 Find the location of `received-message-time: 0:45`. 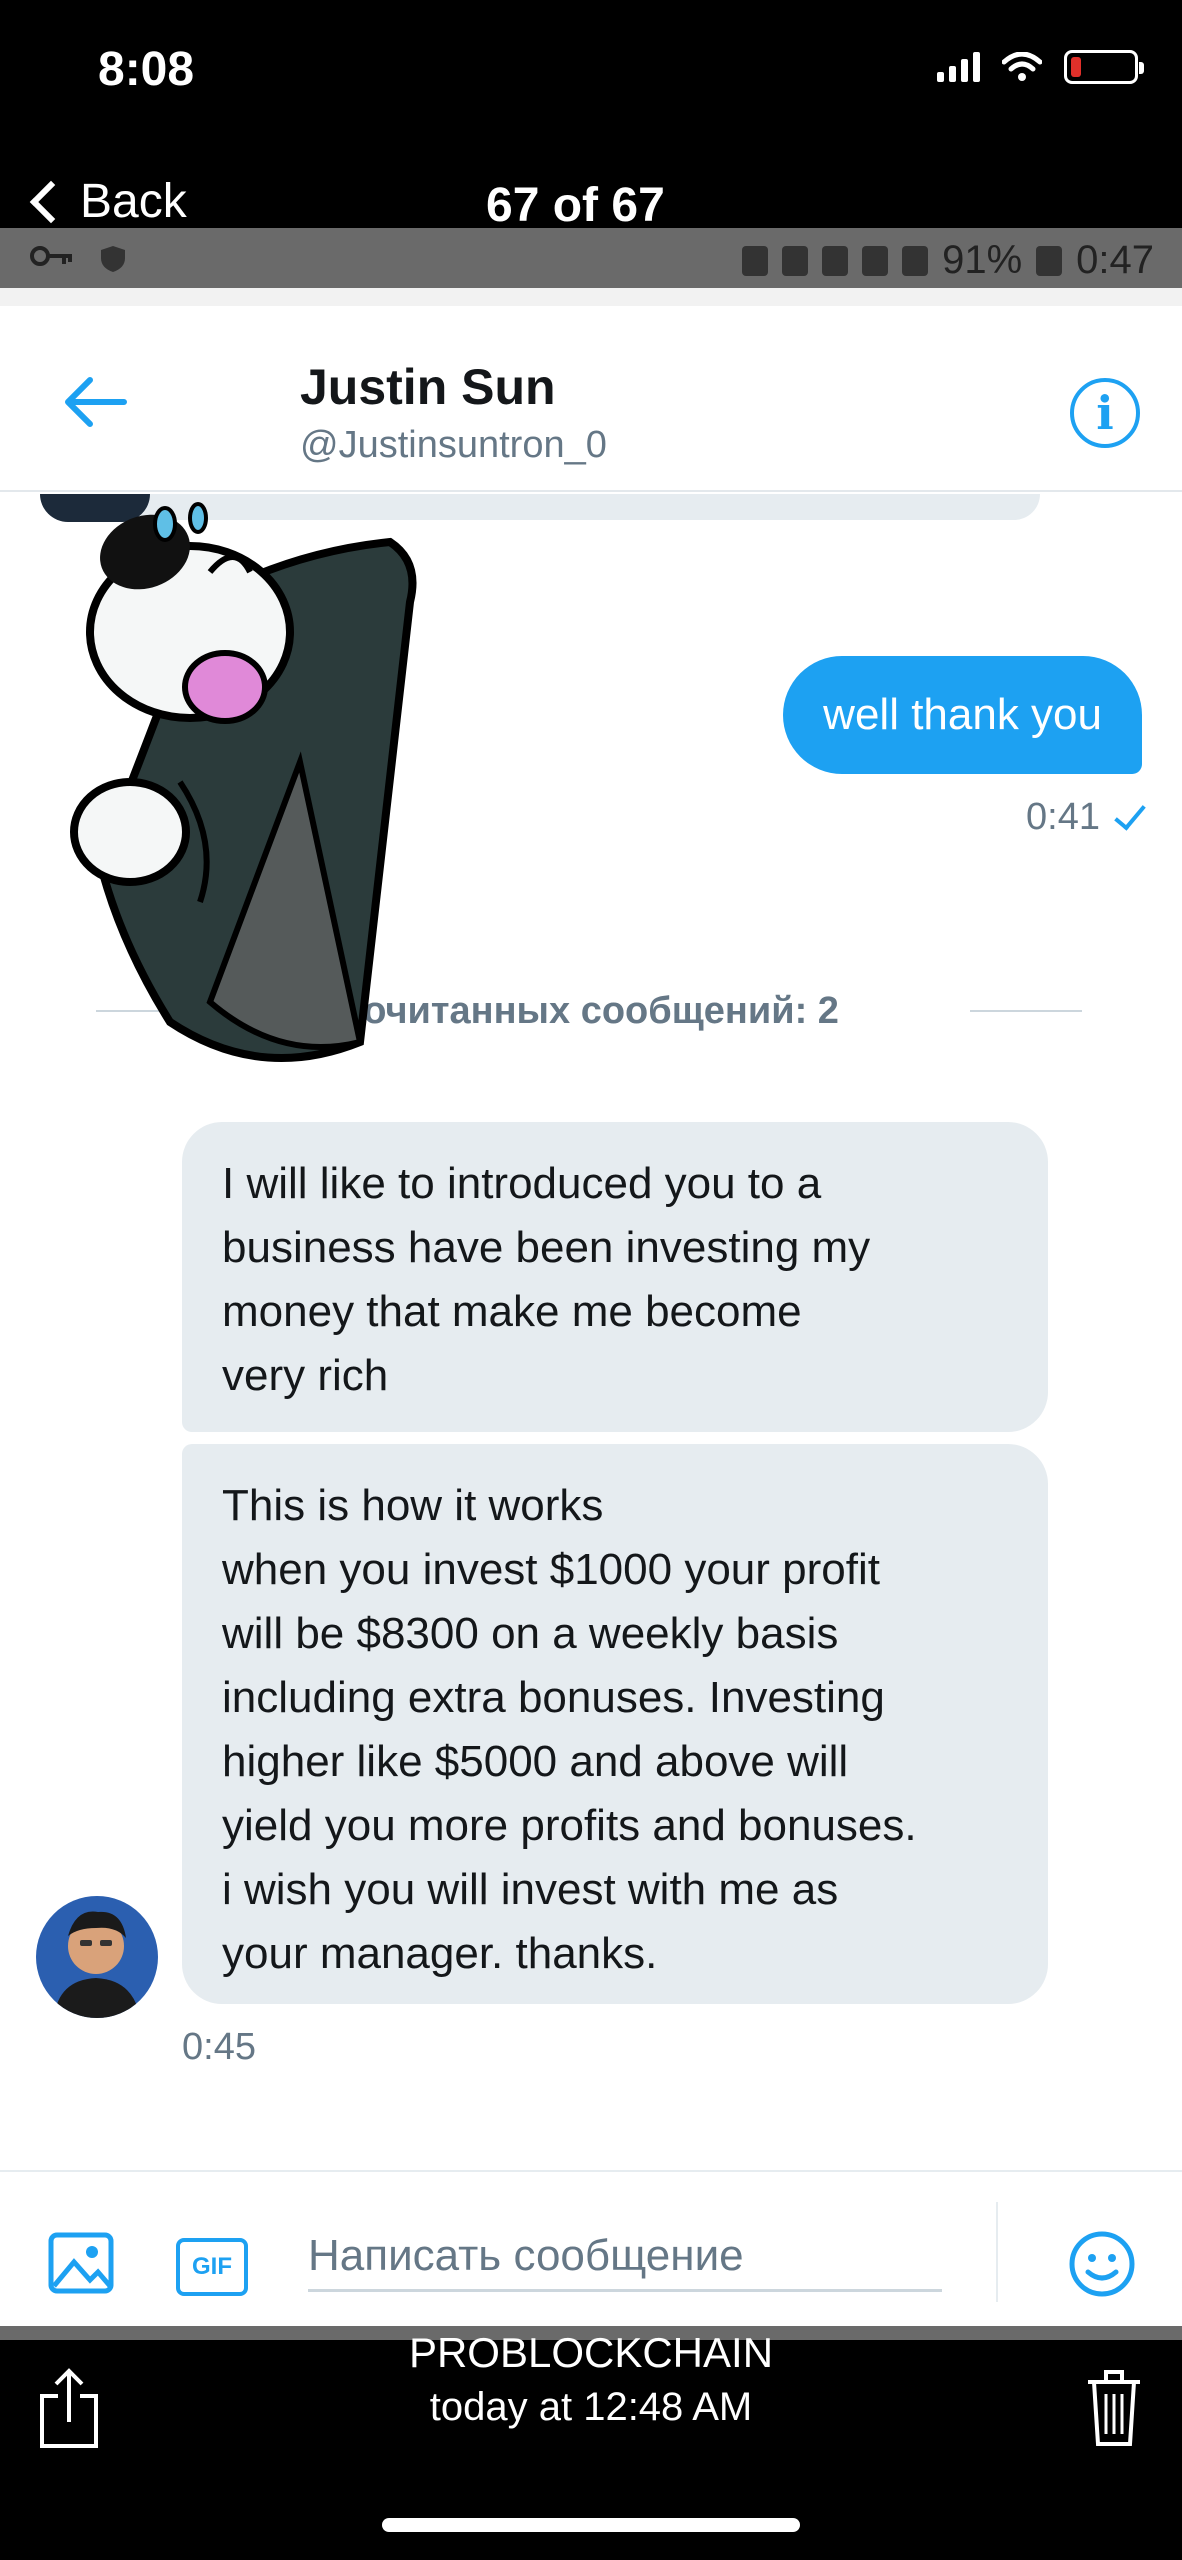

received-message-time: 0:45 is located at coordinates (219, 2047).